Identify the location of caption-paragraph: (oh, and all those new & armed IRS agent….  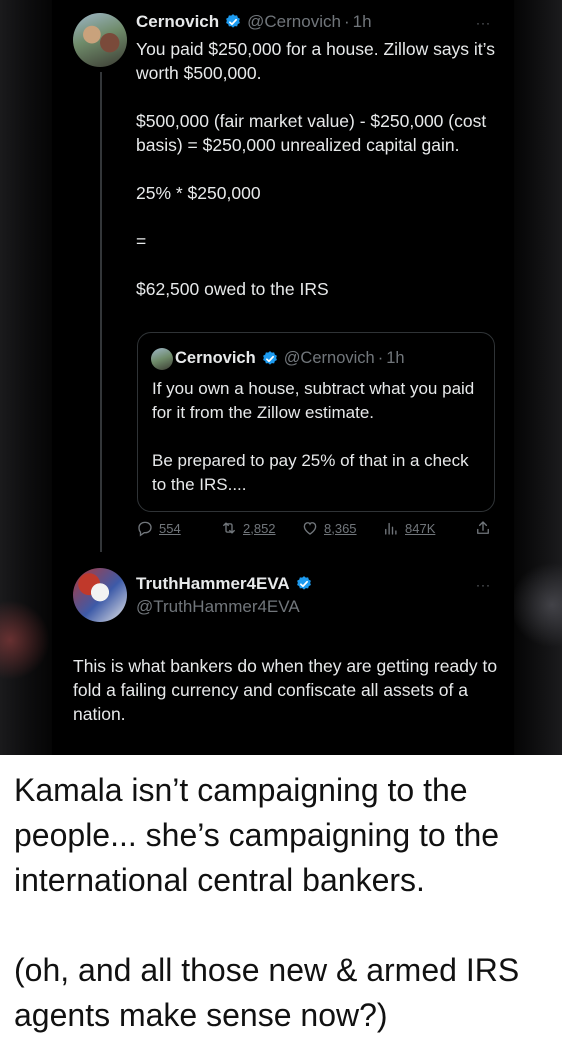
(267, 992).